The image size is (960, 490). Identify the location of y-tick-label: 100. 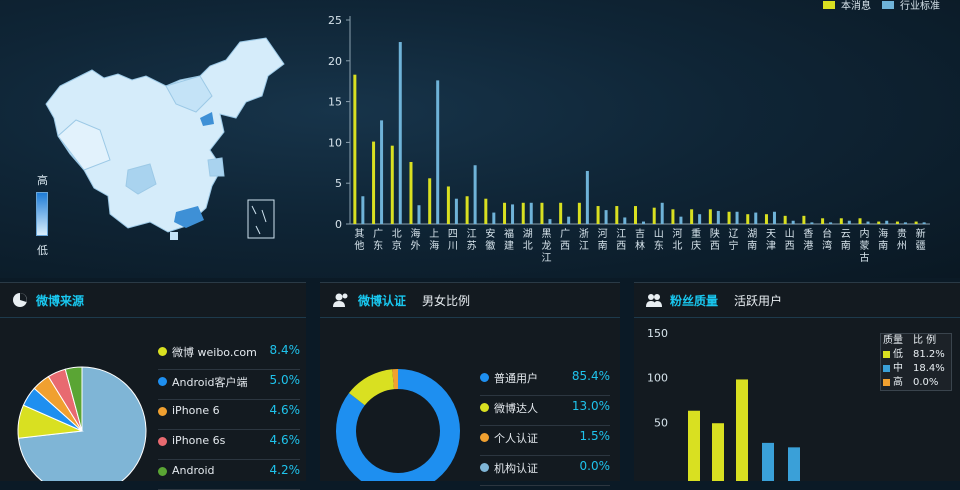
(657, 378).